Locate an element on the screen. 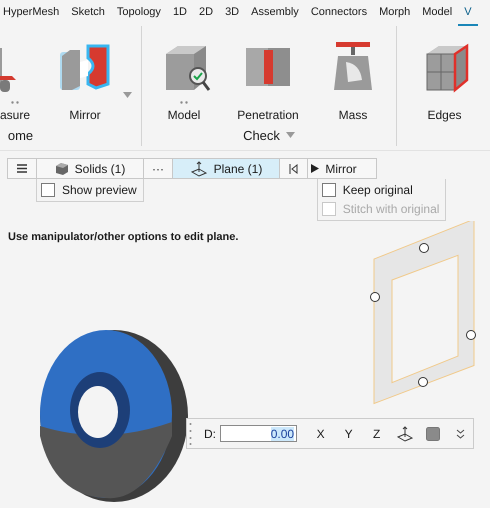 This screenshot has height=508, width=490. reset-button is located at coordinates (293, 168).